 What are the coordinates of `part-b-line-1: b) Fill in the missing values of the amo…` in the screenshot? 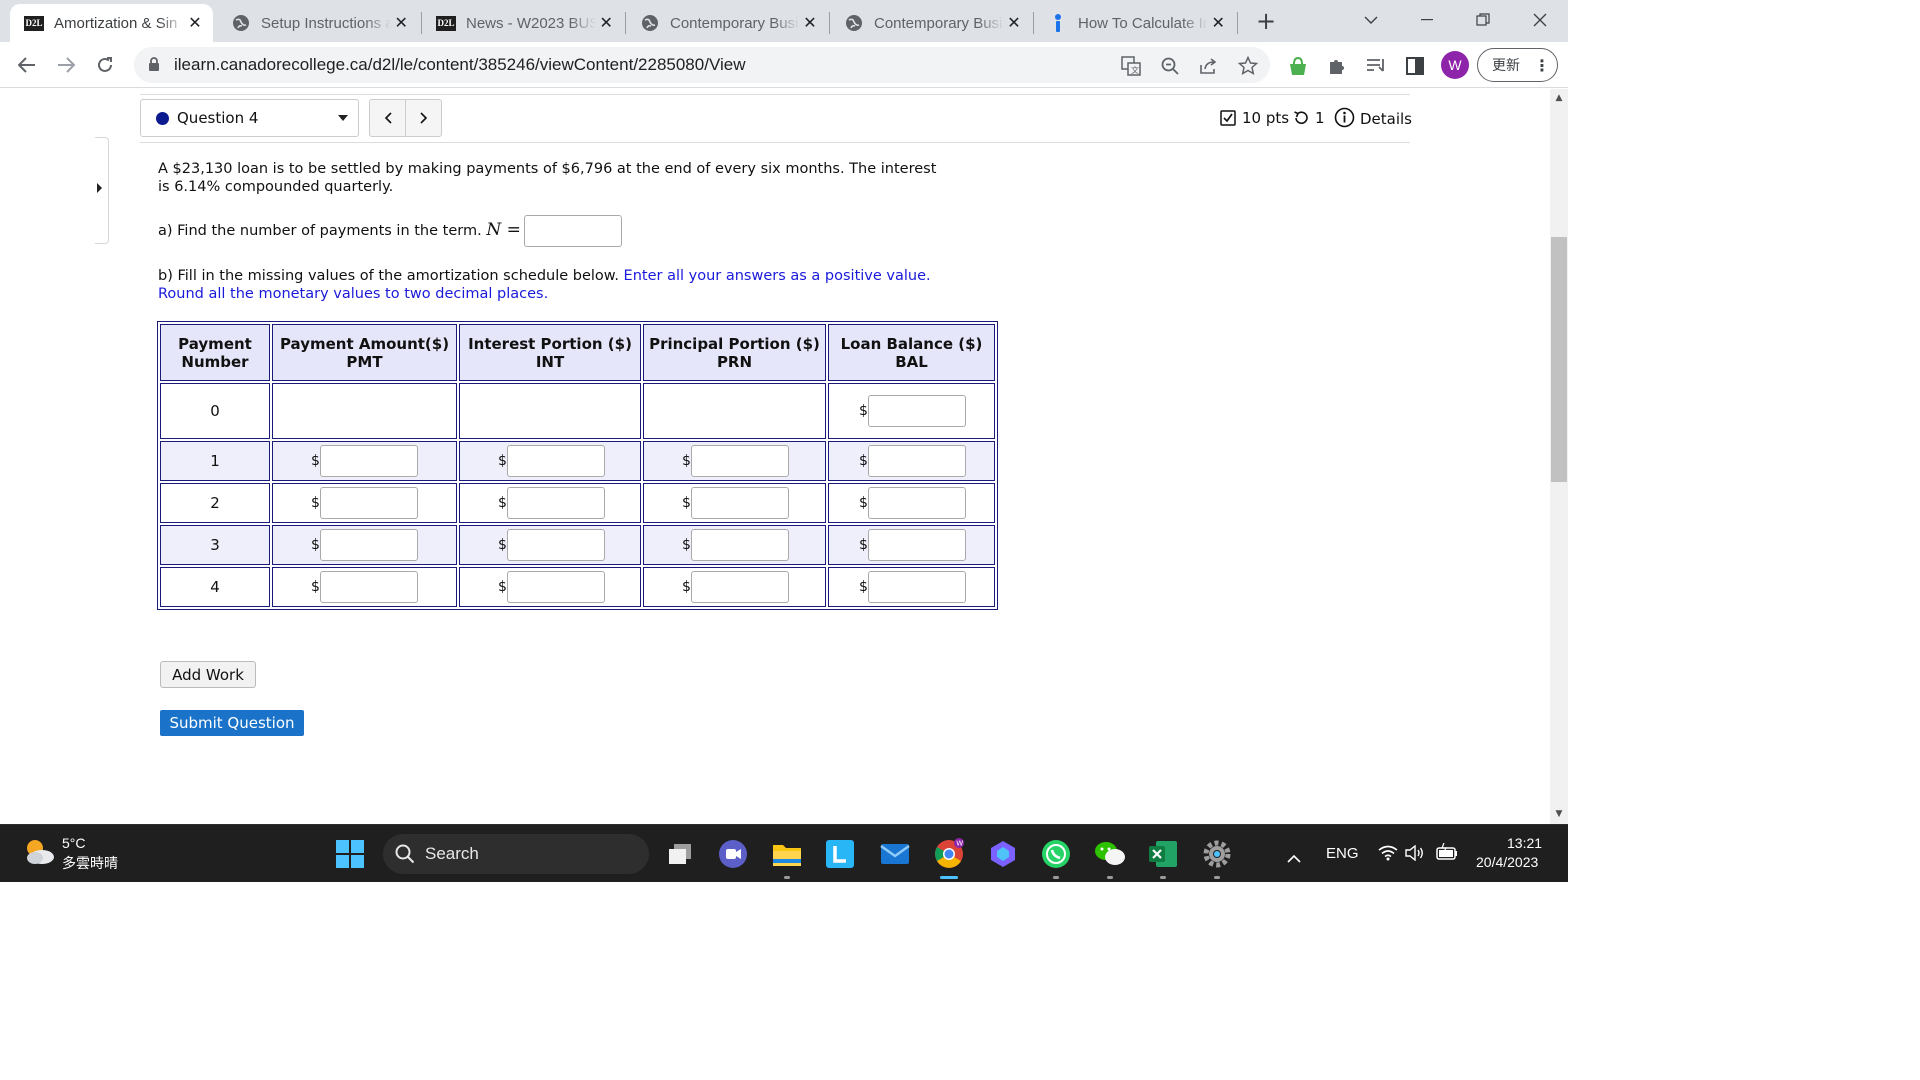 It's located at (544, 276).